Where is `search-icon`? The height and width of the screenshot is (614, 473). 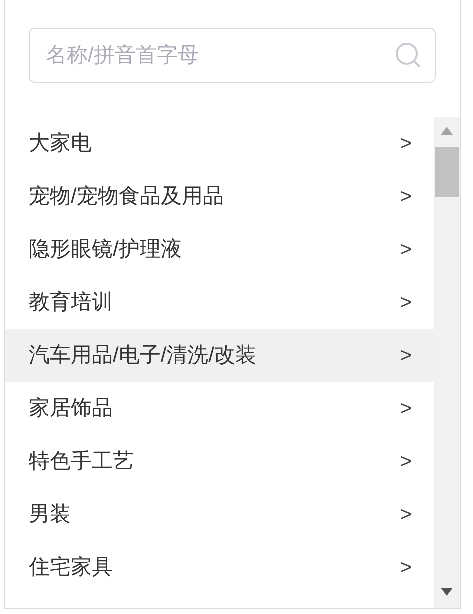 search-icon is located at coordinates (409, 56).